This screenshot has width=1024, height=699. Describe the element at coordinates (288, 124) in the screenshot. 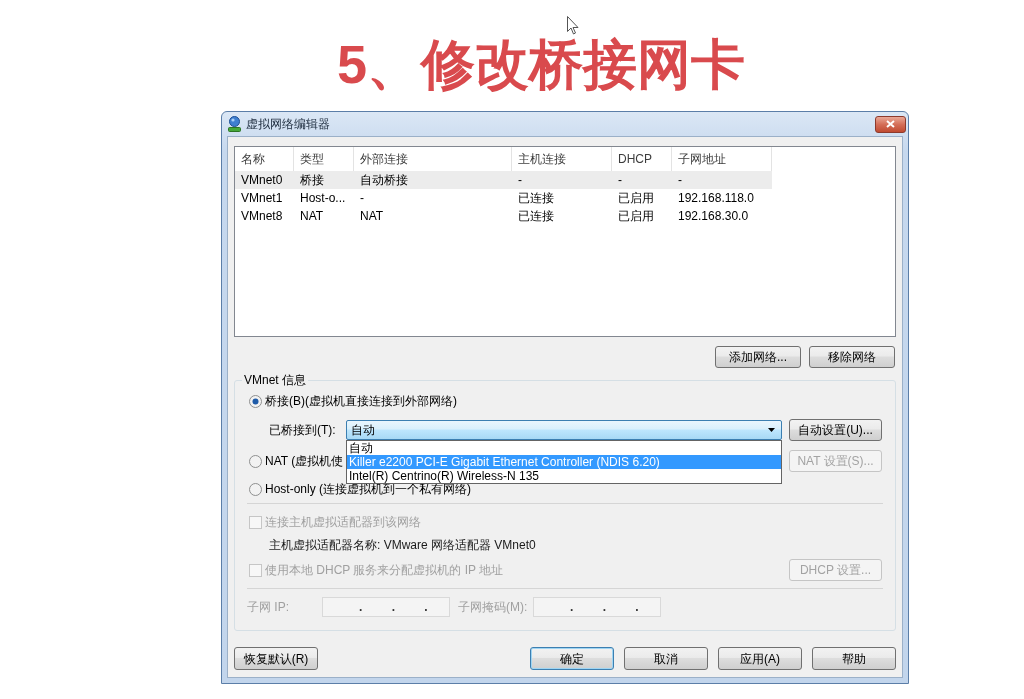

I see `window-title: 虚拟网络编辑器` at that location.